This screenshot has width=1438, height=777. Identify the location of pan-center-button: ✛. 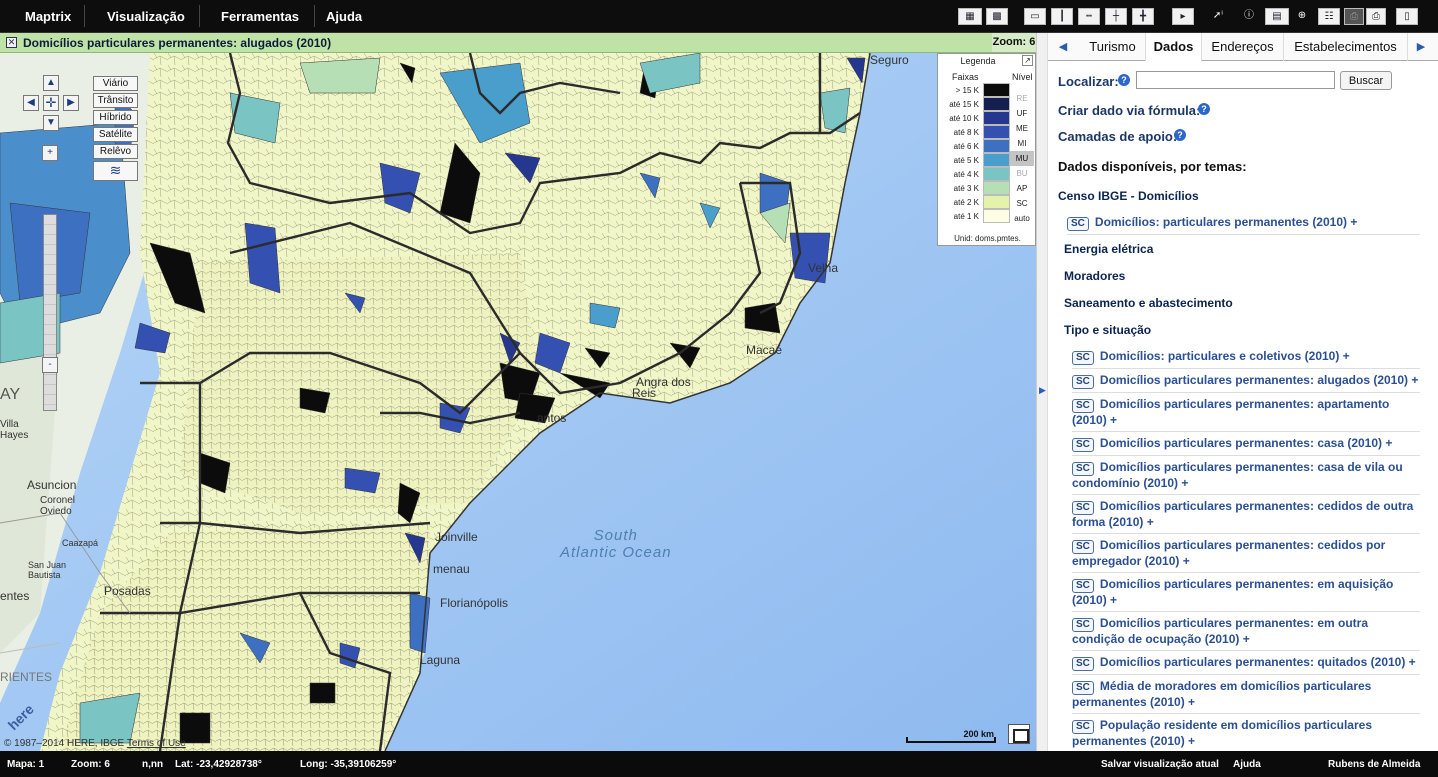
(51, 103).